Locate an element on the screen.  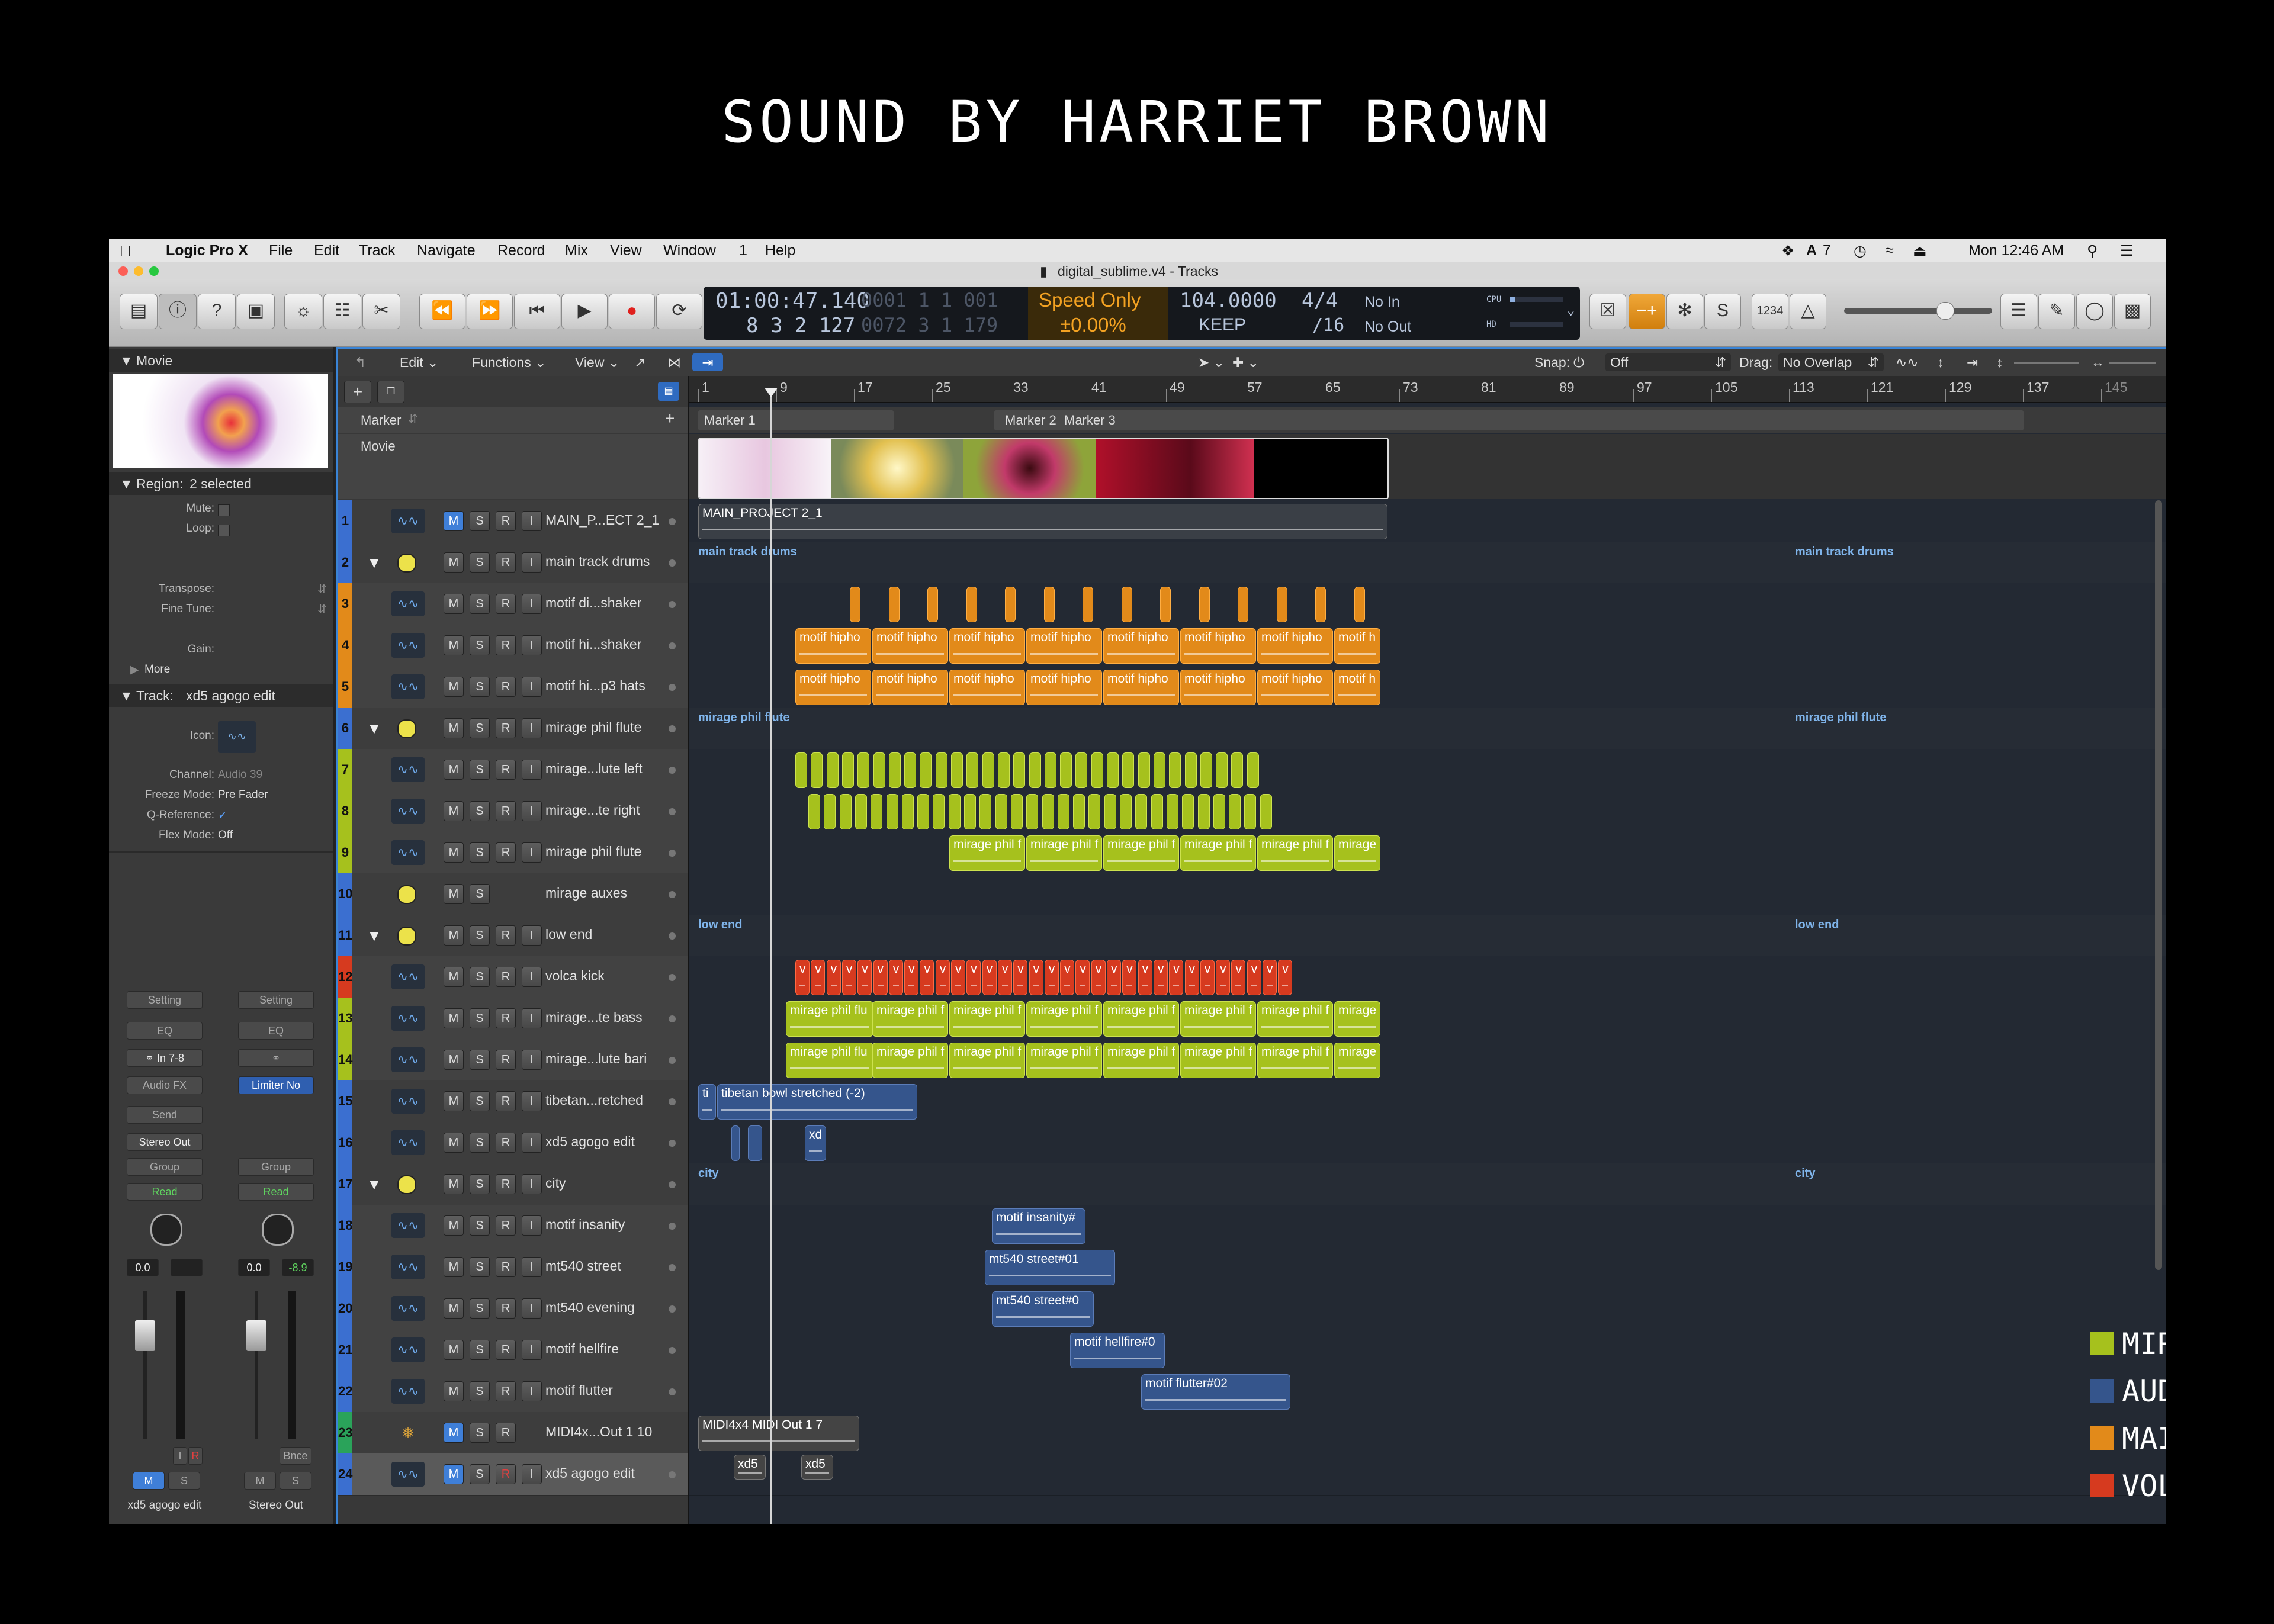
track-header-10: 10 M Smirage auxes is located at coordinates (513, 894).